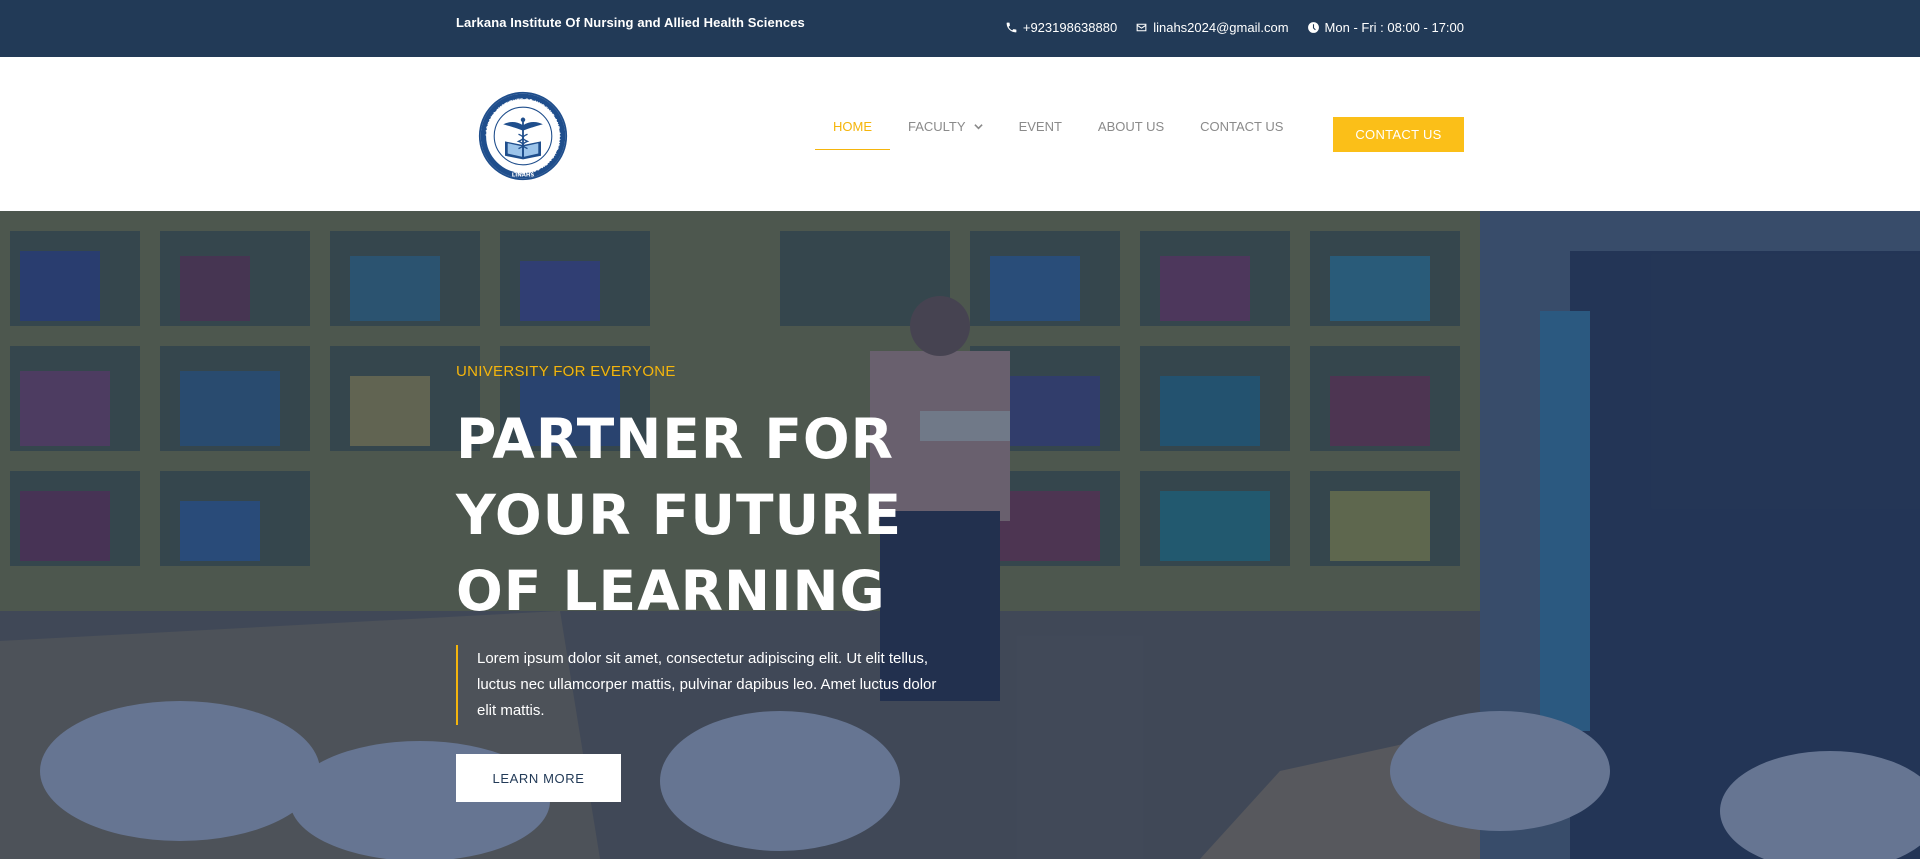 Image resolution: width=1920 pixels, height=859 pixels. Describe the element at coordinates (1141, 27) in the screenshot. I see `envelope-icon` at that location.